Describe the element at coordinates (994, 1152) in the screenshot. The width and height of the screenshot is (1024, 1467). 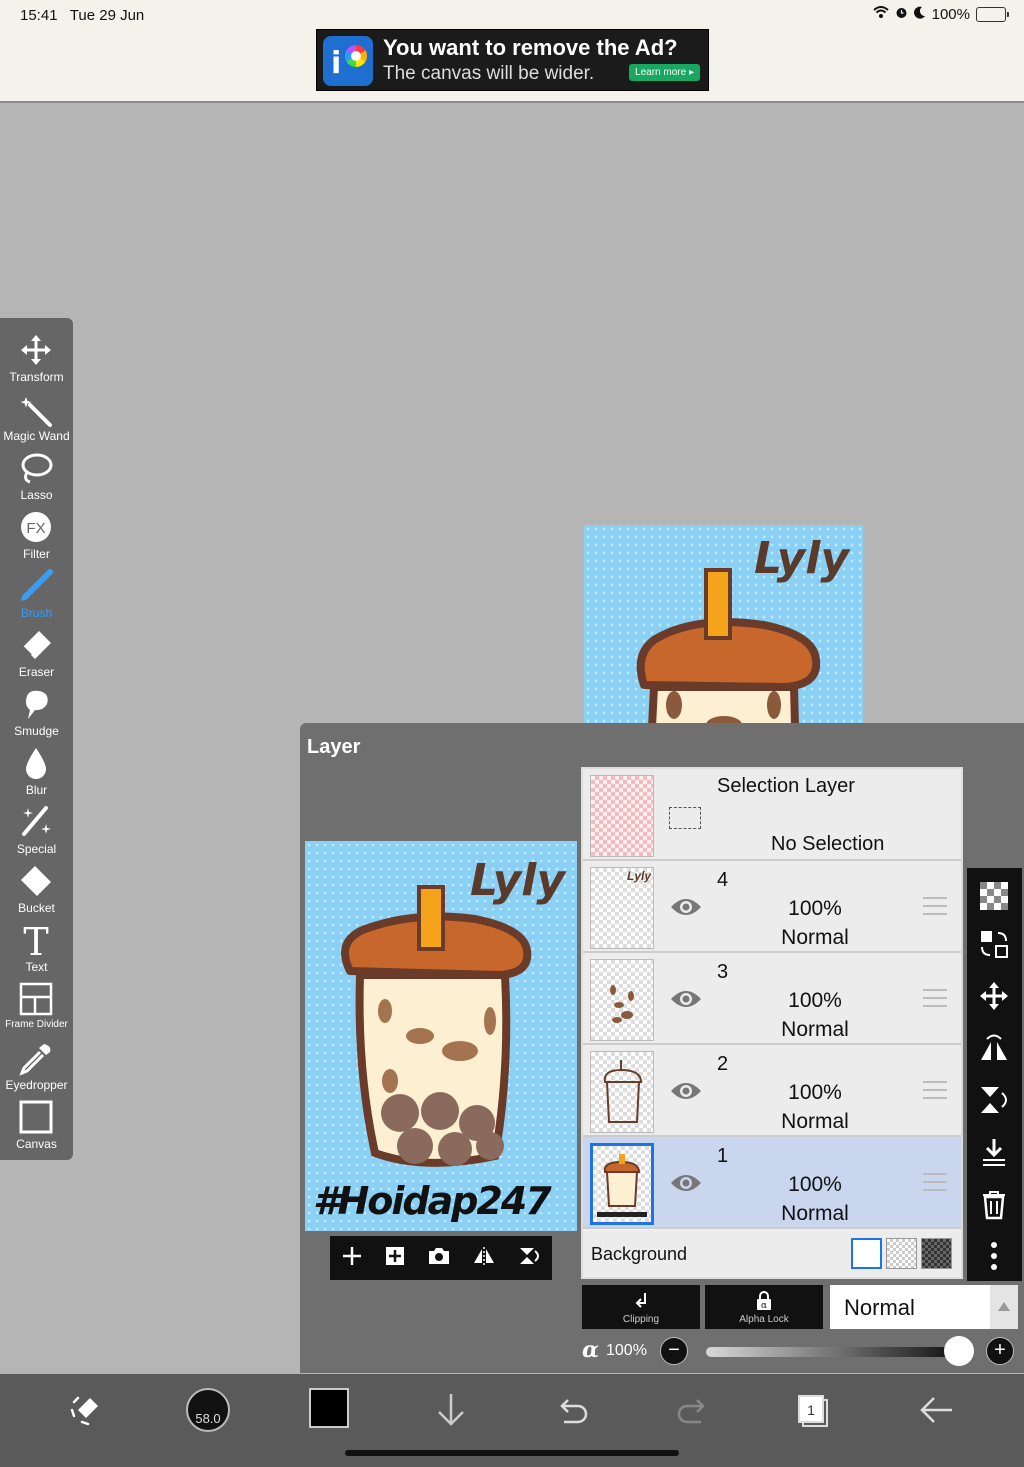
I see `merge-down-icon` at that location.